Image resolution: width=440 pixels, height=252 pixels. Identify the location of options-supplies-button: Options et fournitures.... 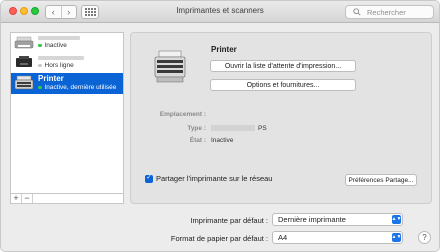
(283, 85).